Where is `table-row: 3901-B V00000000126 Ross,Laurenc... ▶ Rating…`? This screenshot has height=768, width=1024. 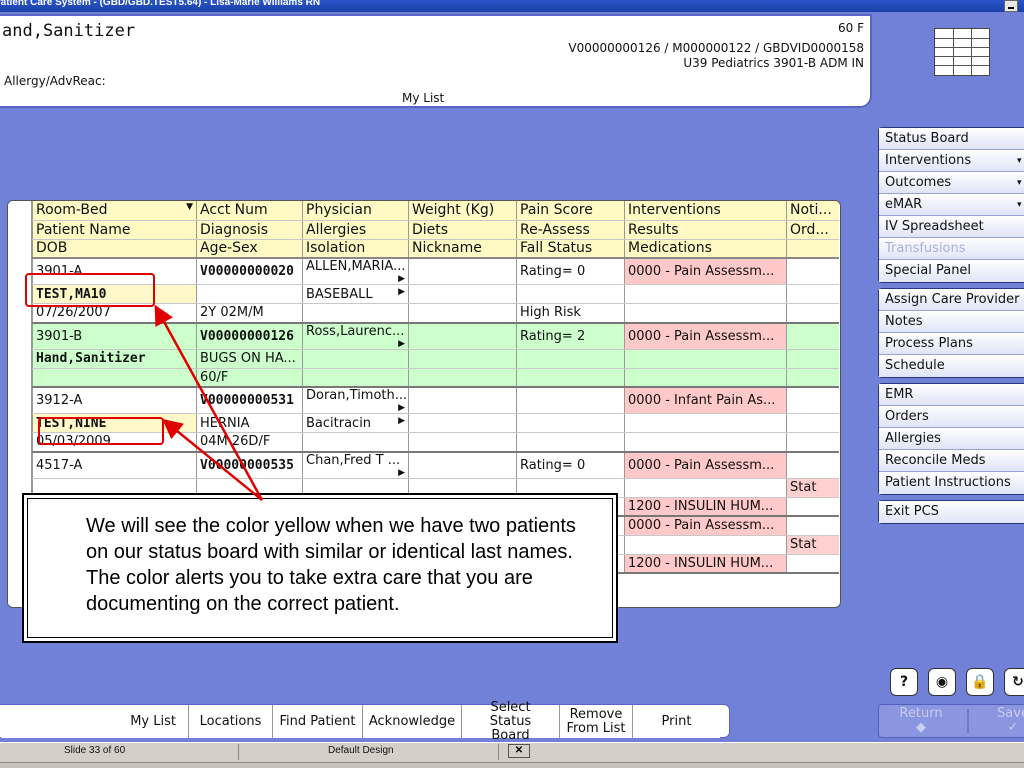
table-row: 3901-B V00000000126 Ross,Laurenc... ▶ Rating… is located at coordinates (435, 336).